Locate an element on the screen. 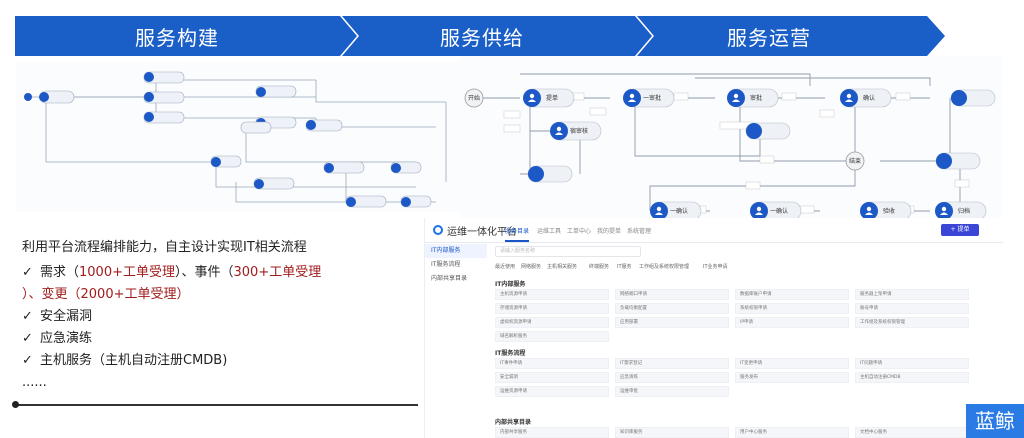  sidebar-item-shared: 内部共享目录 is located at coordinates (456, 279).